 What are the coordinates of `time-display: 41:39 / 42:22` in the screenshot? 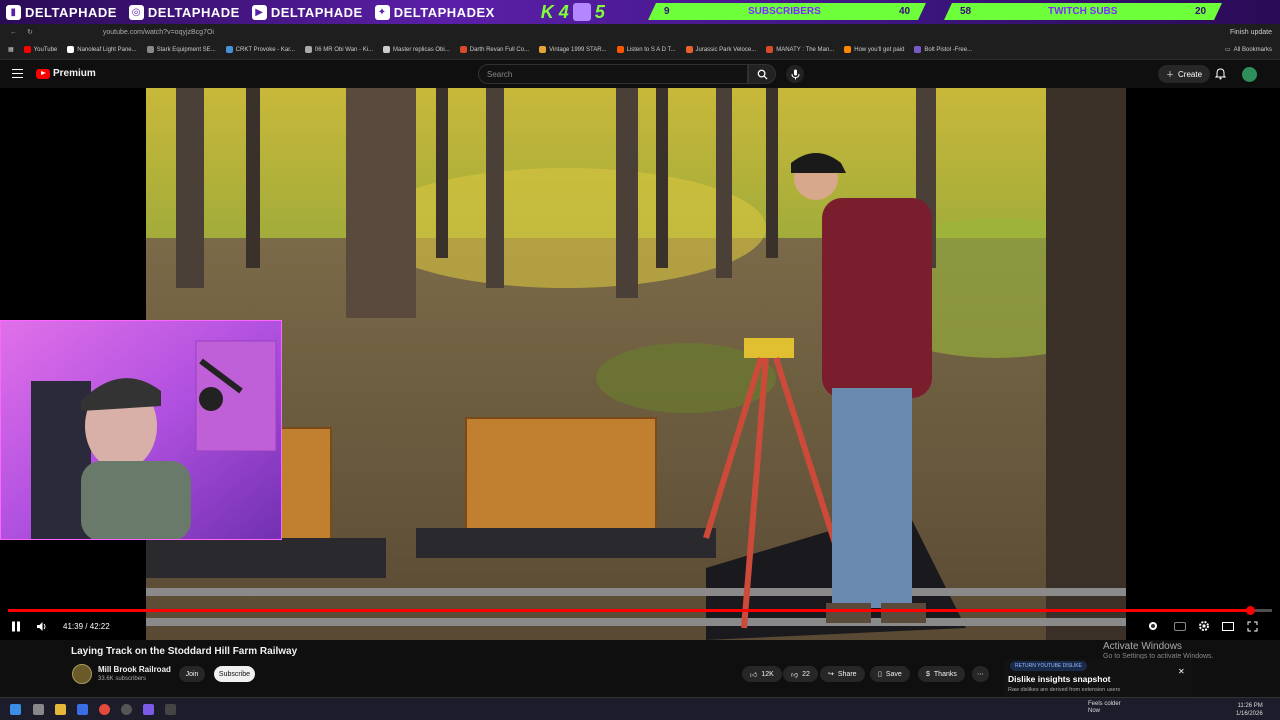 It's located at (86, 626).